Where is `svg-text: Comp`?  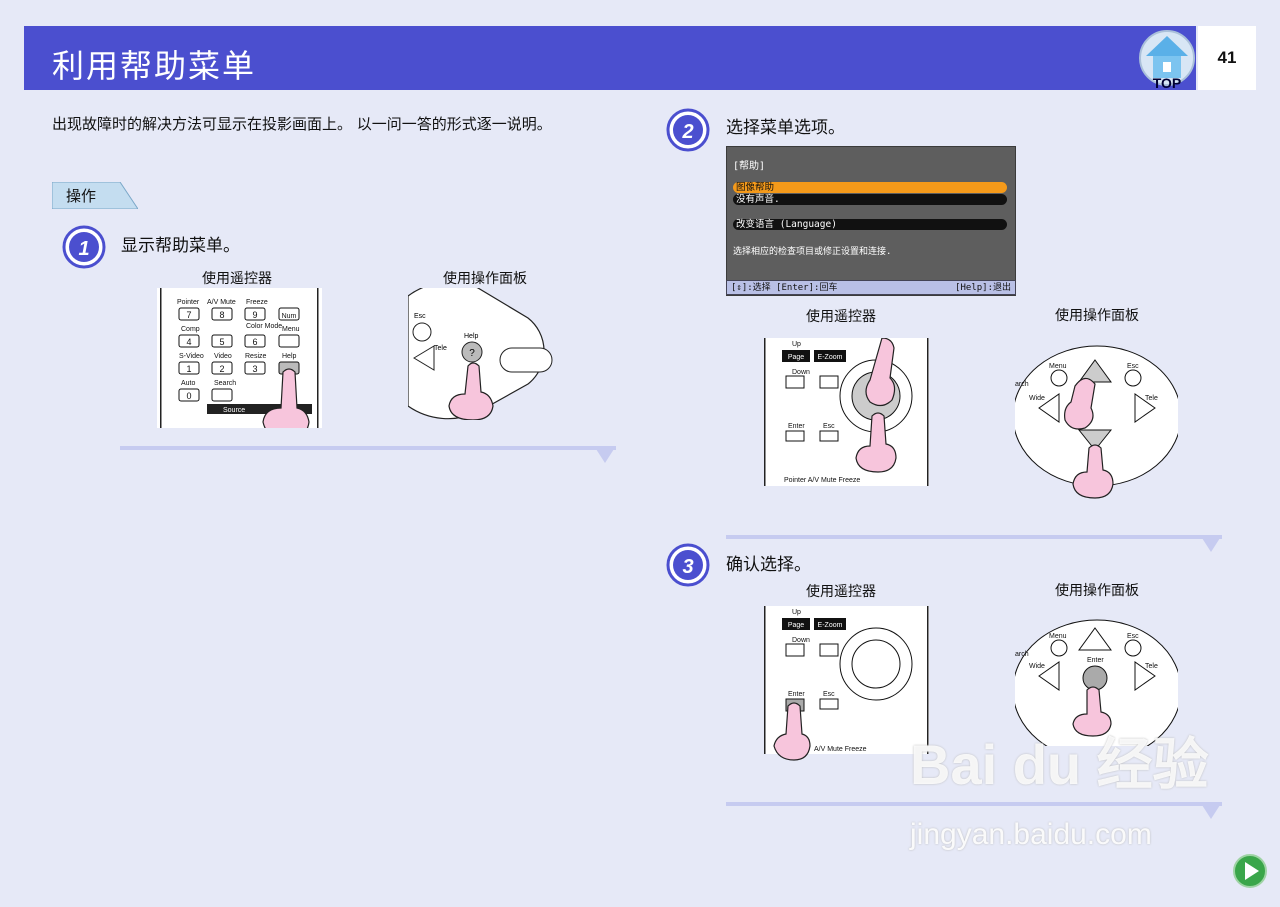
svg-text: Comp is located at coordinates (190, 329).